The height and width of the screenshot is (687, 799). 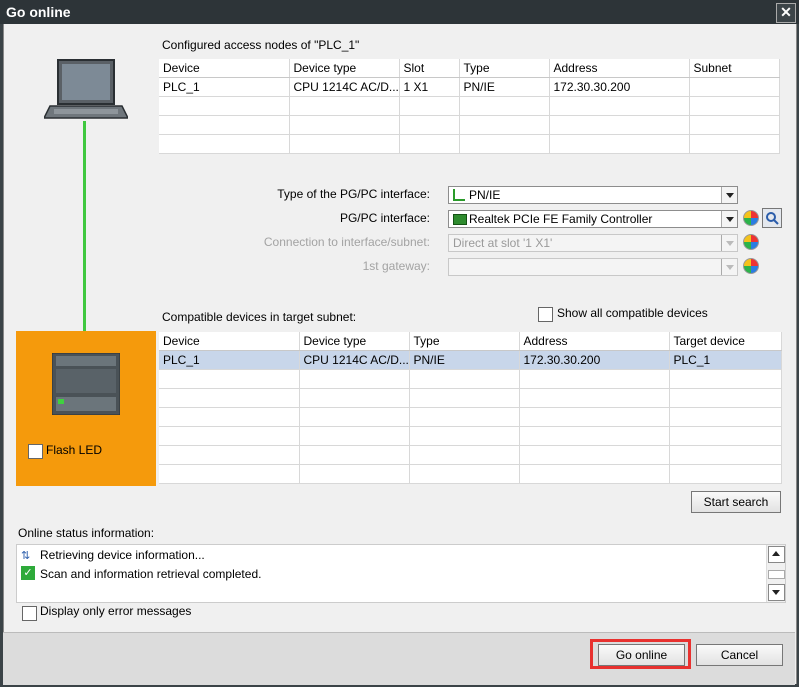 What do you see at coordinates (725, 341) in the screenshot?
I see `col-target-device: Target device` at bounding box center [725, 341].